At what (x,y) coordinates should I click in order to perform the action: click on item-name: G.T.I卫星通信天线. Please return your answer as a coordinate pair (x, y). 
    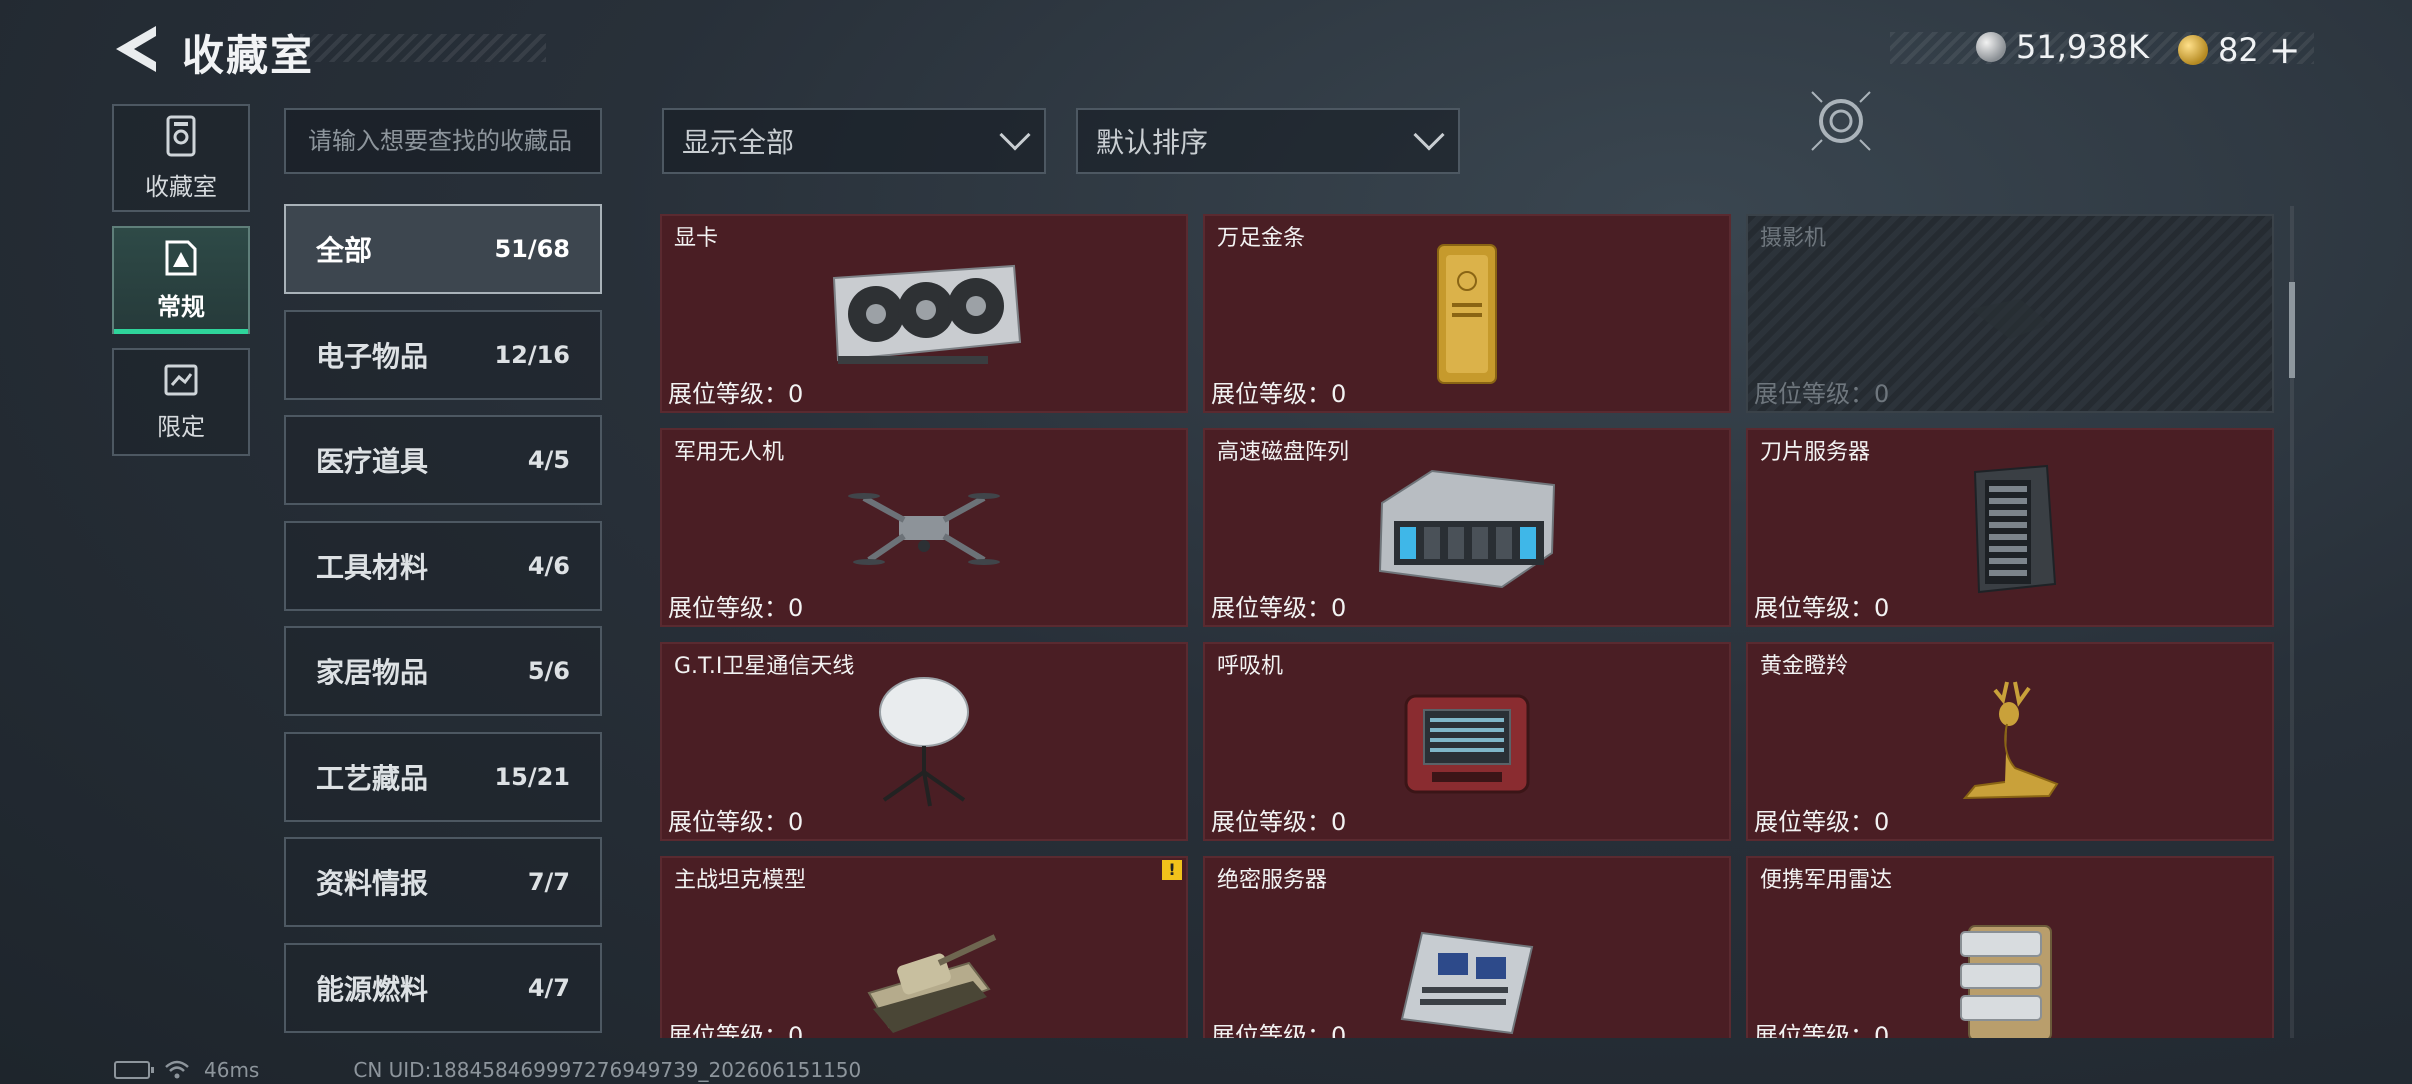
    Looking at the image, I should click on (764, 666).